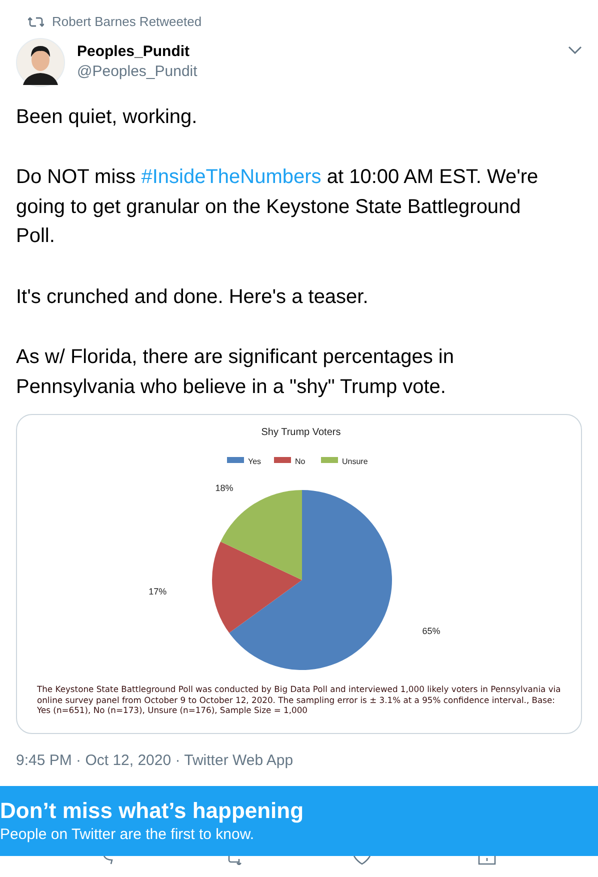 The width and height of the screenshot is (598, 877). I want to click on tweet-timestamp: 9:45 PM · Oct 12, 2020 · Twitter Web App, so click(299, 761).